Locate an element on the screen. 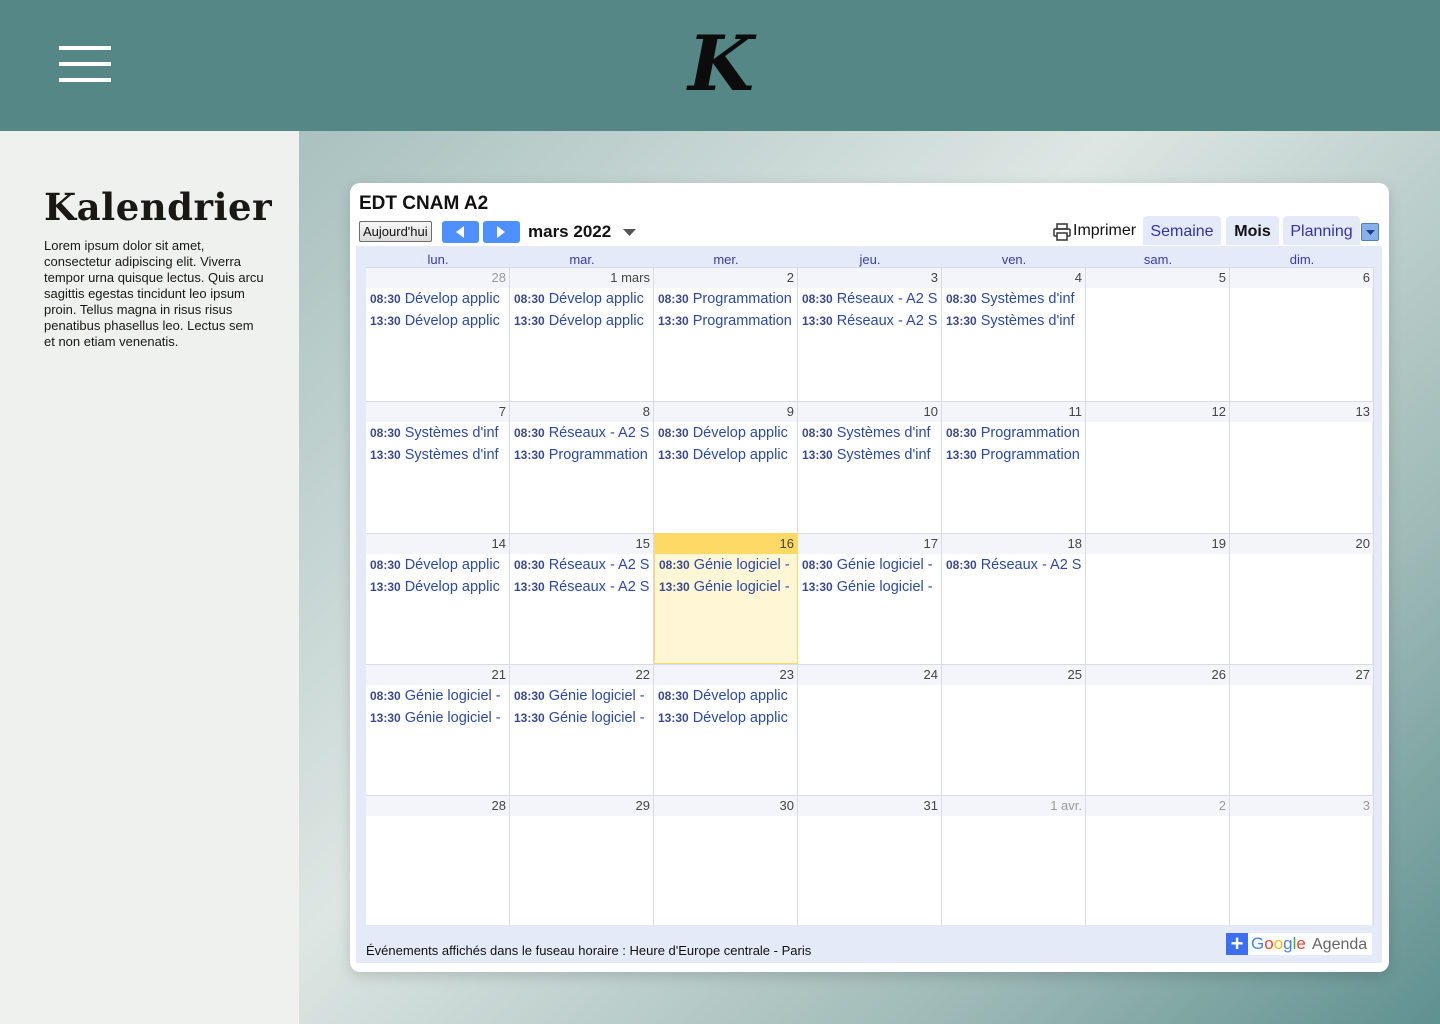 The image size is (1440, 1024). day-cell: 28 is located at coordinates (438, 860).